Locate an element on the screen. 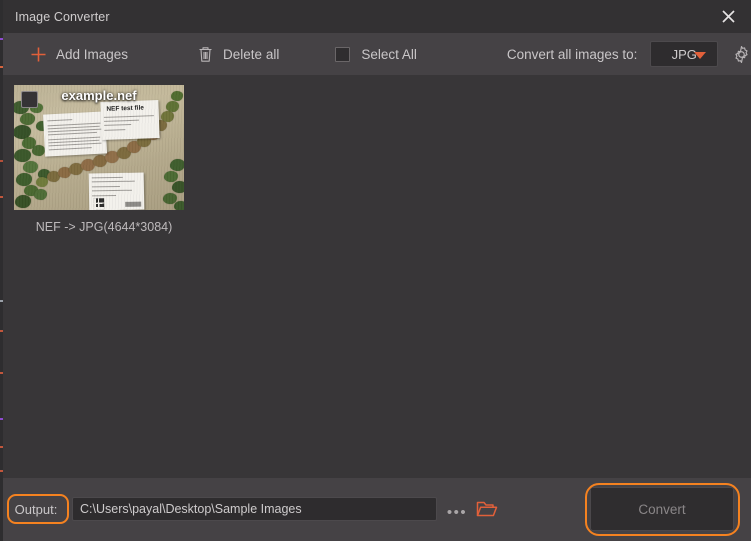  photo-paper-bottom is located at coordinates (116, 191).